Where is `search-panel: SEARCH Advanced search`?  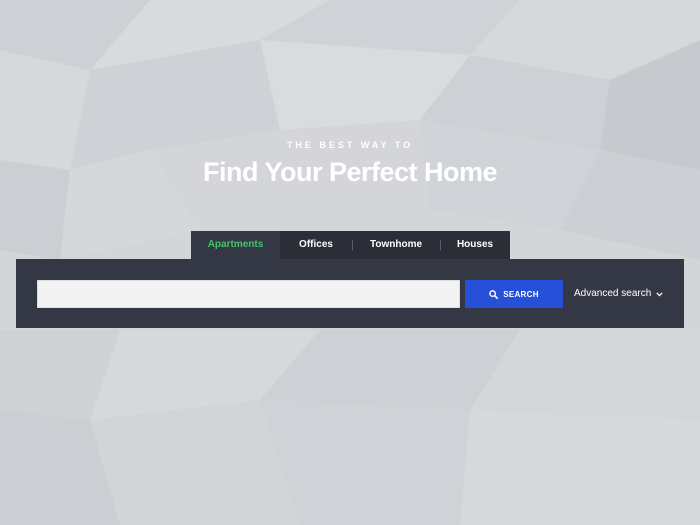 search-panel: SEARCH Advanced search is located at coordinates (350, 293).